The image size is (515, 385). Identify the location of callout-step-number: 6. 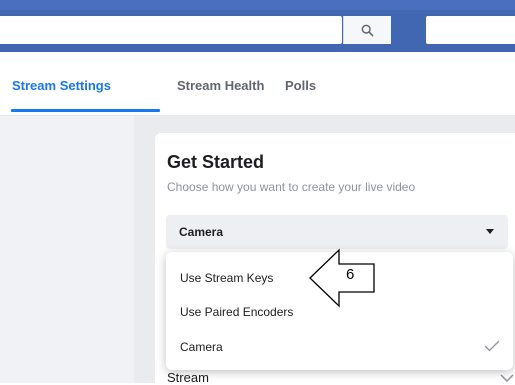
(350, 274).